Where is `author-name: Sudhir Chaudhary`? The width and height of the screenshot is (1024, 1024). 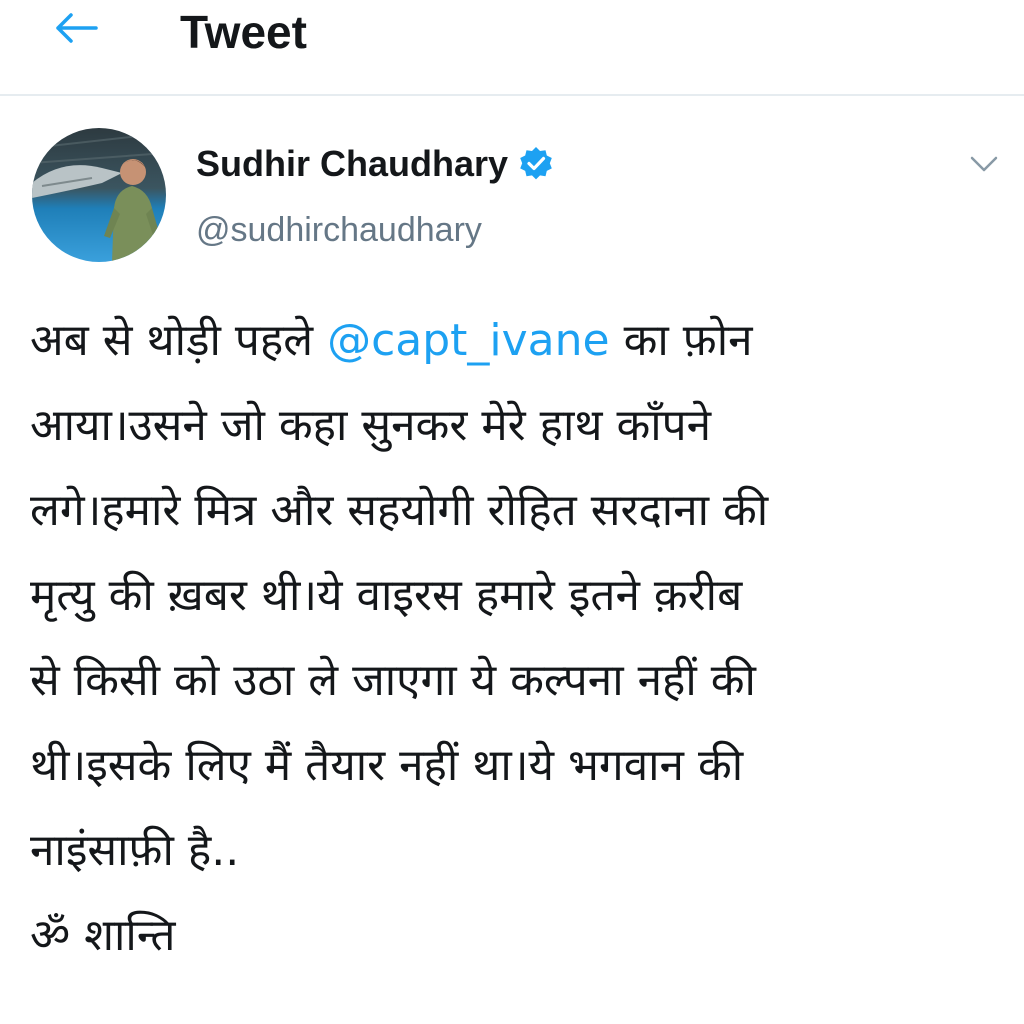
author-name: Sudhir Chaudhary is located at coordinates (375, 164).